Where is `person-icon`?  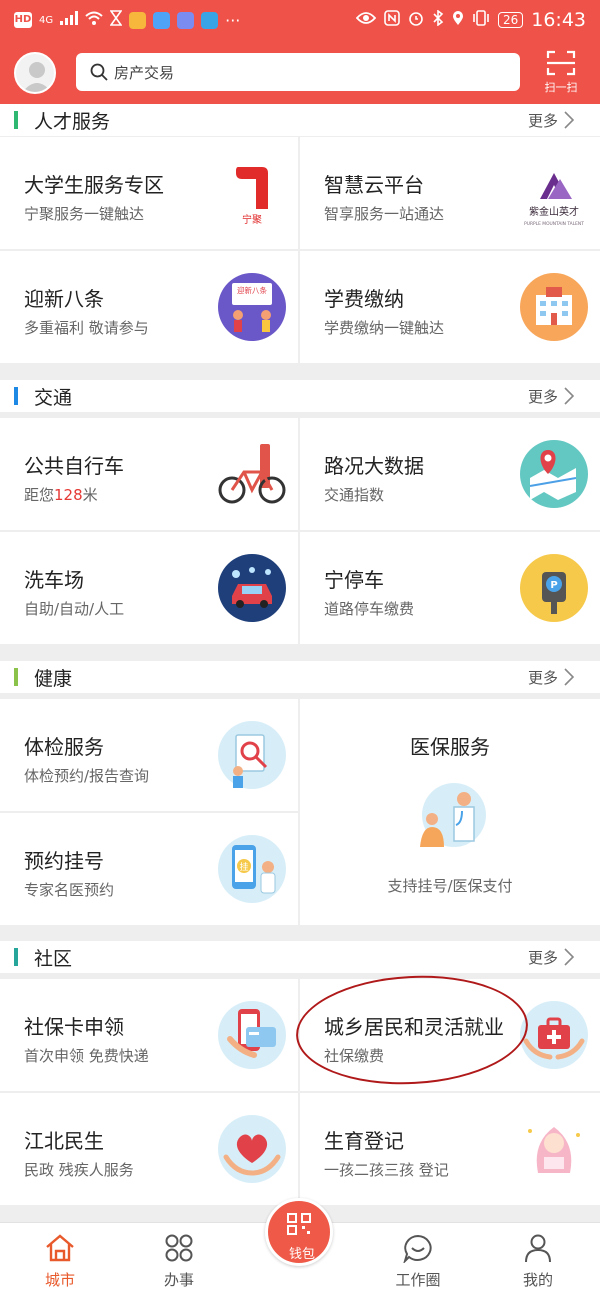
person-icon is located at coordinates (538, 1248).